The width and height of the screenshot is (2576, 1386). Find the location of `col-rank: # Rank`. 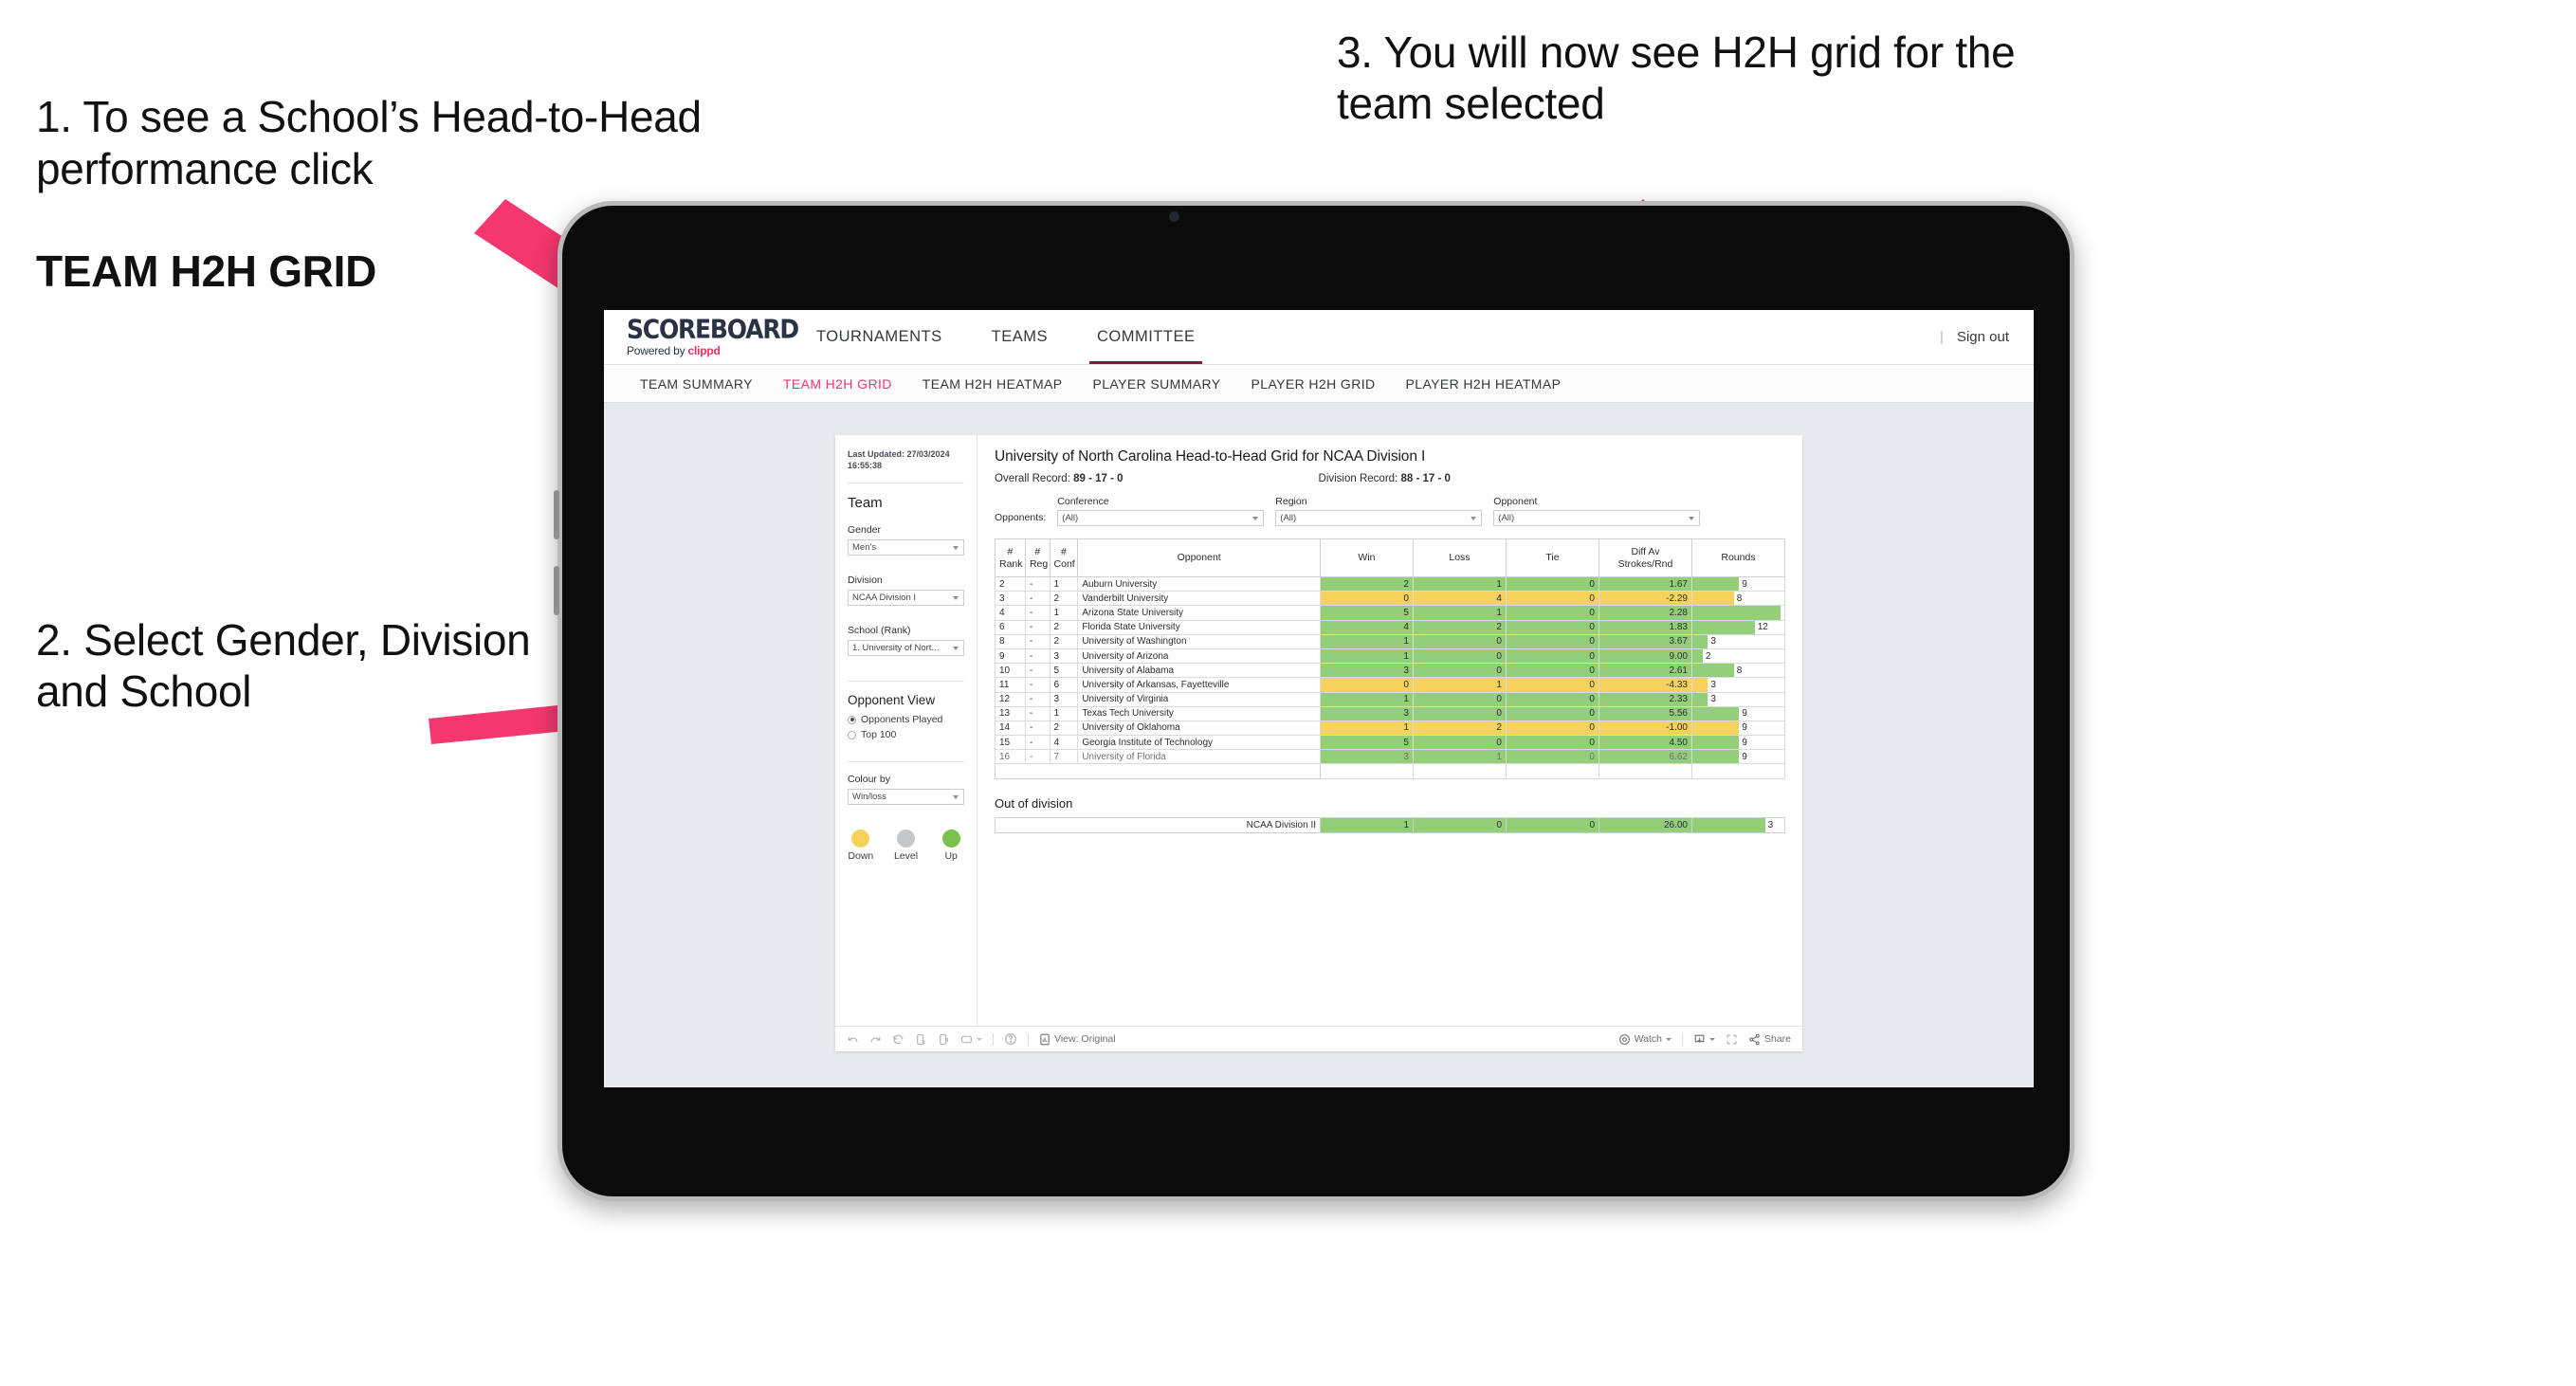

col-rank: # Rank is located at coordinates (1010, 558).